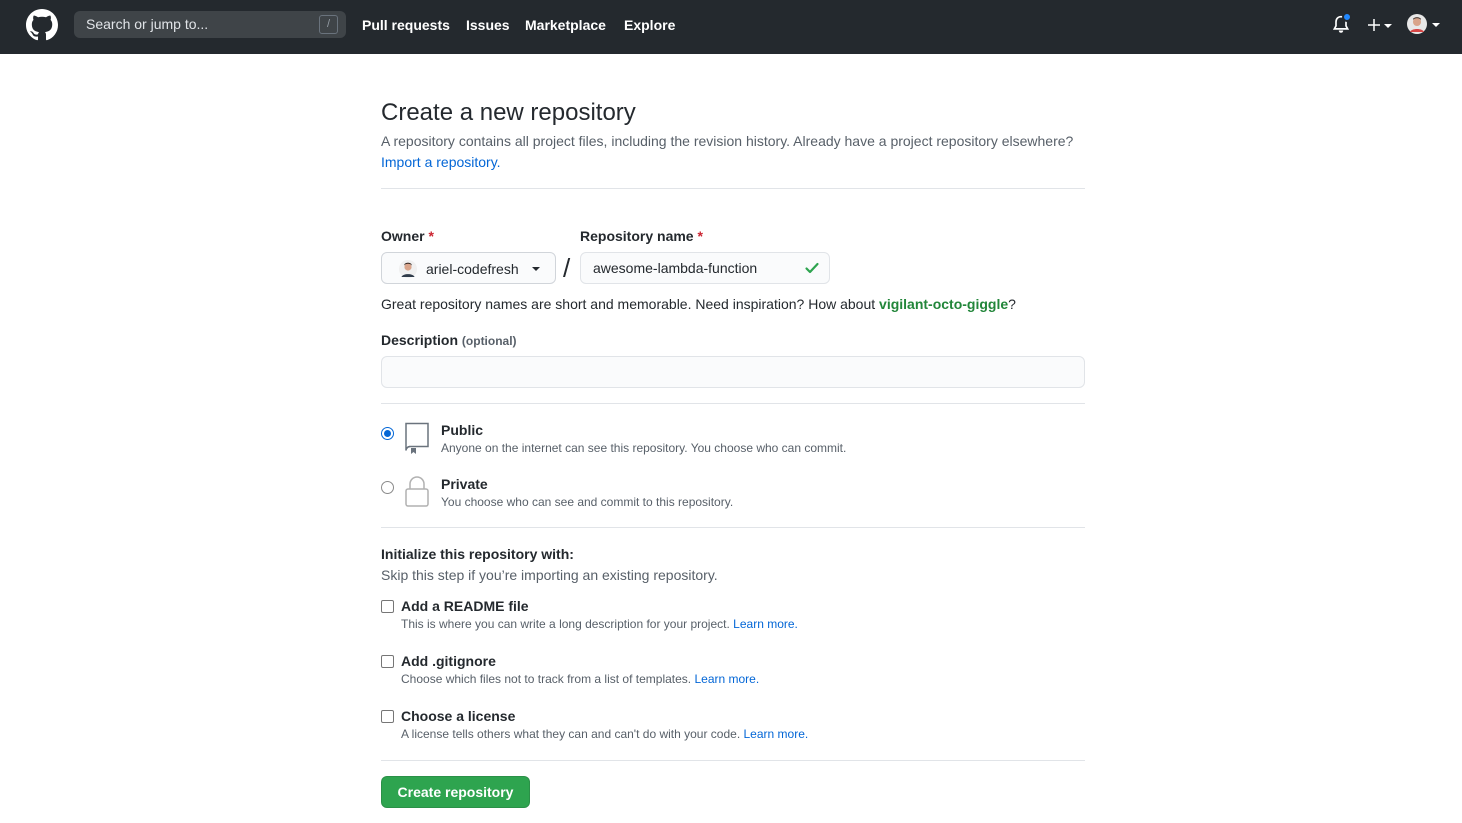 The height and width of the screenshot is (823, 1462). What do you see at coordinates (812, 268) in the screenshot?
I see `checkmark-icon` at bounding box center [812, 268].